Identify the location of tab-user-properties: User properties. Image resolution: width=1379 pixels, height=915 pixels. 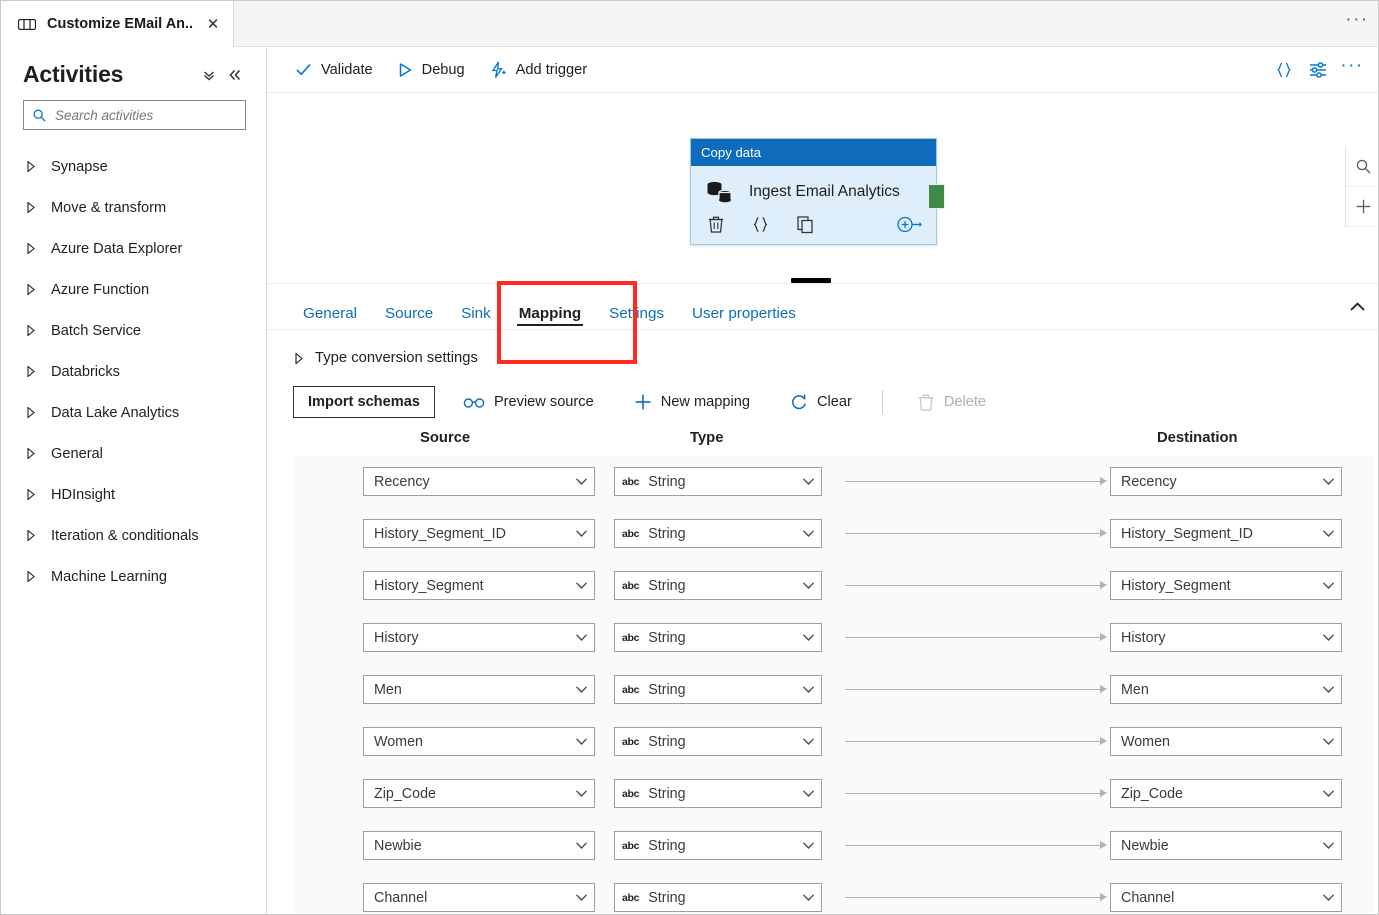
(744, 306).